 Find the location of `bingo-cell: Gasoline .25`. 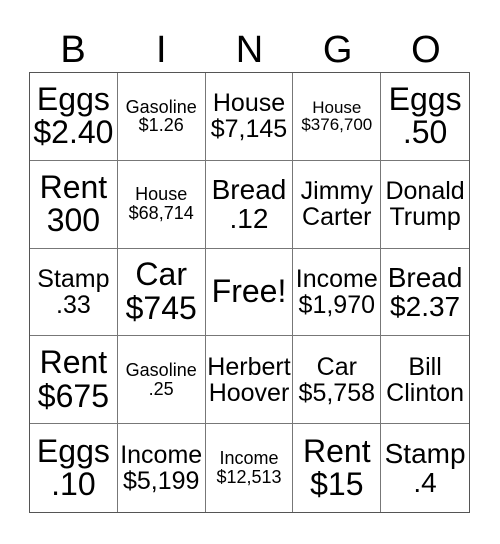

bingo-cell: Gasoline .25 is located at coordinates (161, 380).